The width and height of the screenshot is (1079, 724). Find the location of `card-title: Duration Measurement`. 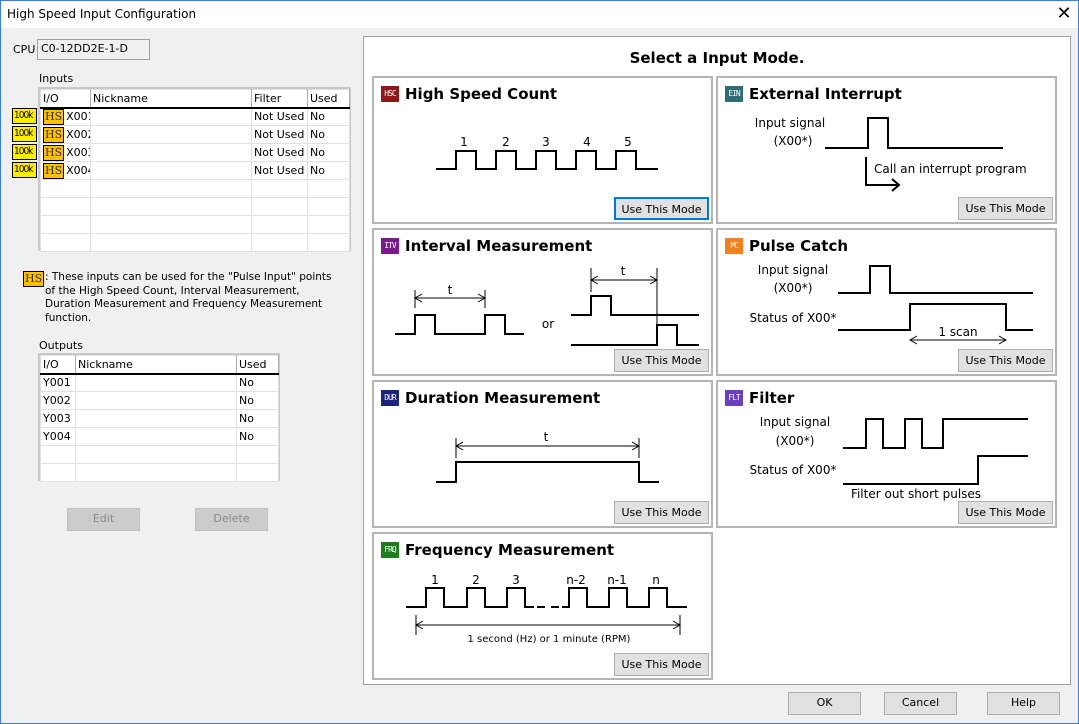

card-title: Duration Measurement is located at coordinates (503, 398).